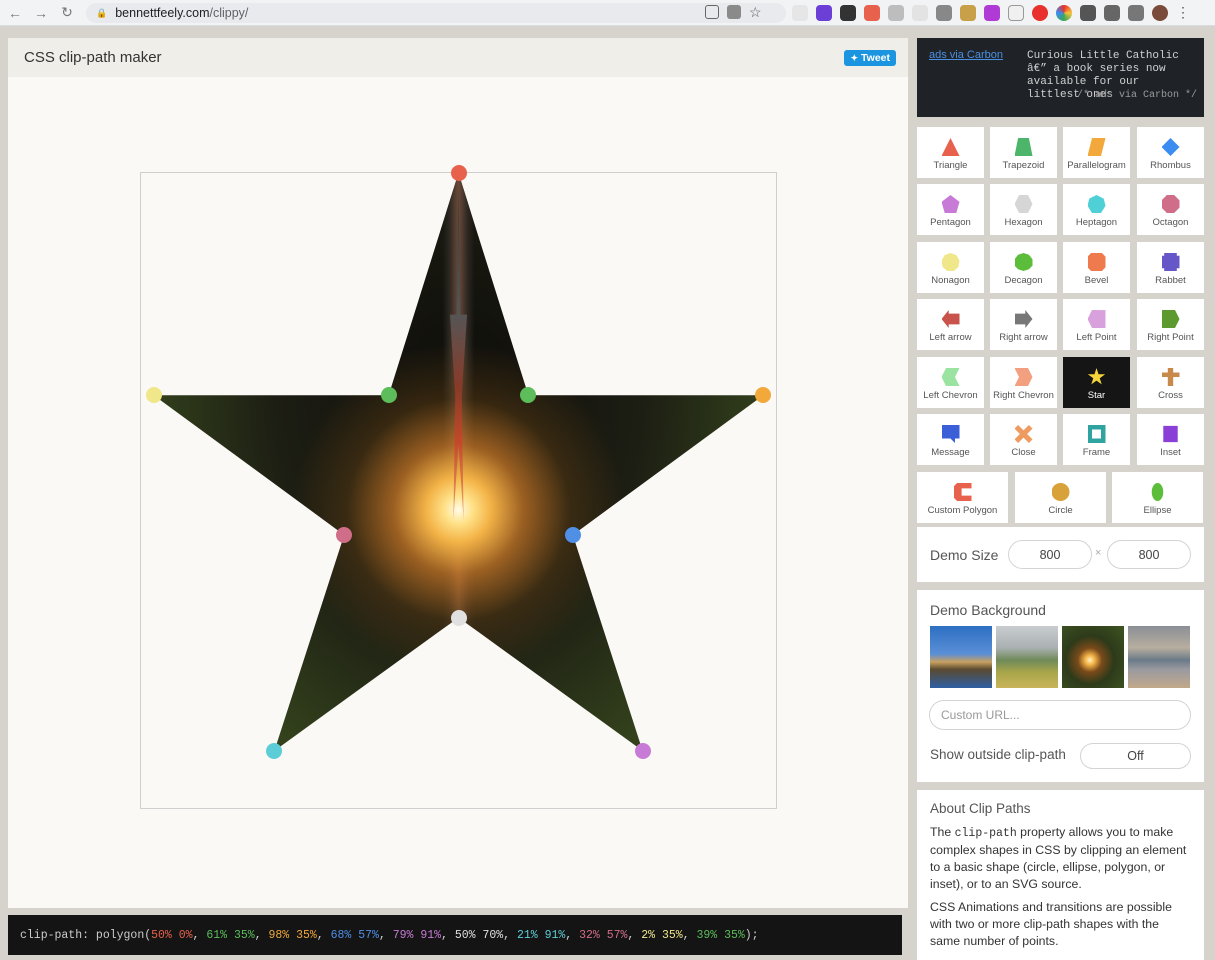 This screenshot has width=1215, height=960. Describe the element at coordinates (1096, 324) in the screenshot. I see `shape-button-left-point: Left Point` at that location.